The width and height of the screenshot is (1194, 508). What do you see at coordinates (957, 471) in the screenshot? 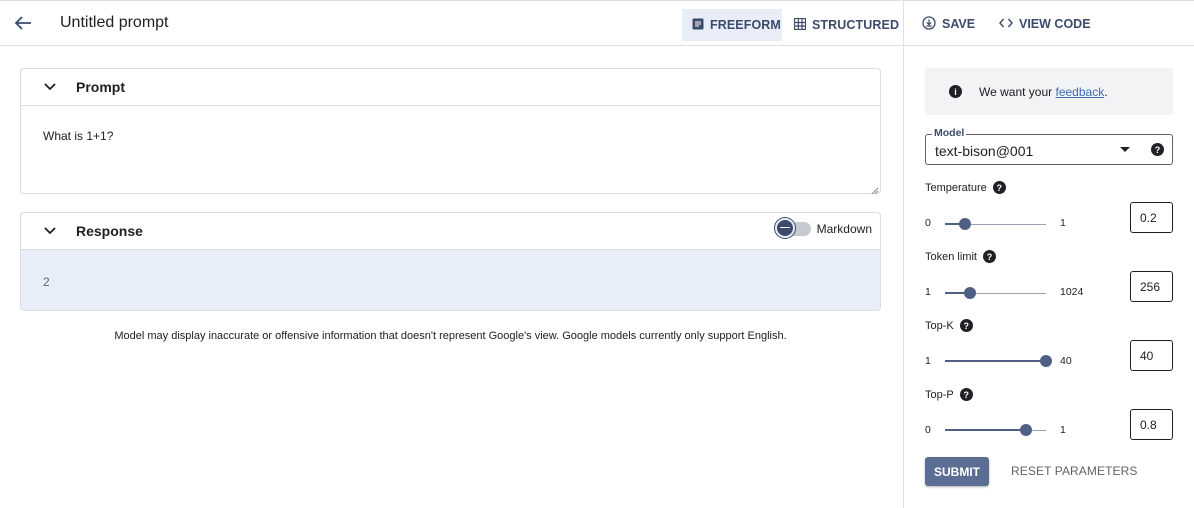
I see `submit-button: SUBMIT` at bounding box center [957, 471].